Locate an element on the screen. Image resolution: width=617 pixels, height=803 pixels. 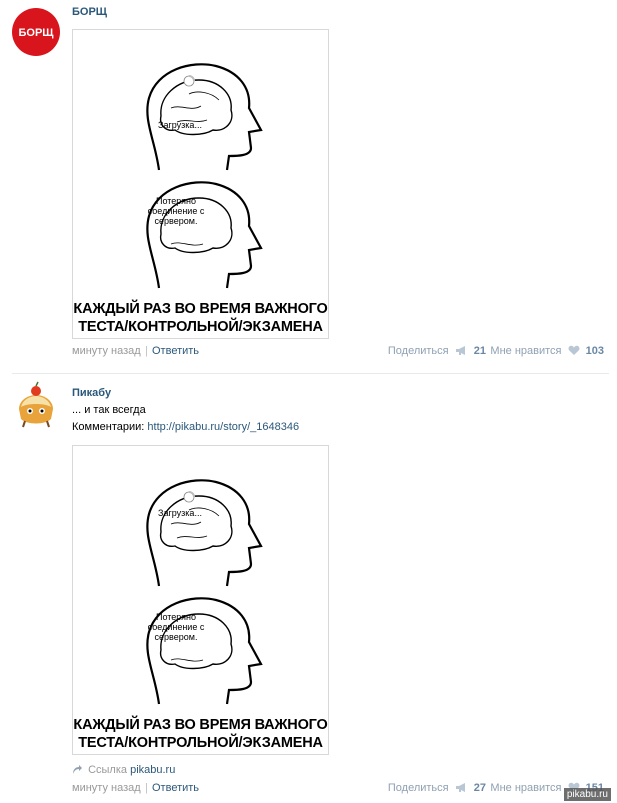
avatar-pikabu is located at coordinates (36, 406).